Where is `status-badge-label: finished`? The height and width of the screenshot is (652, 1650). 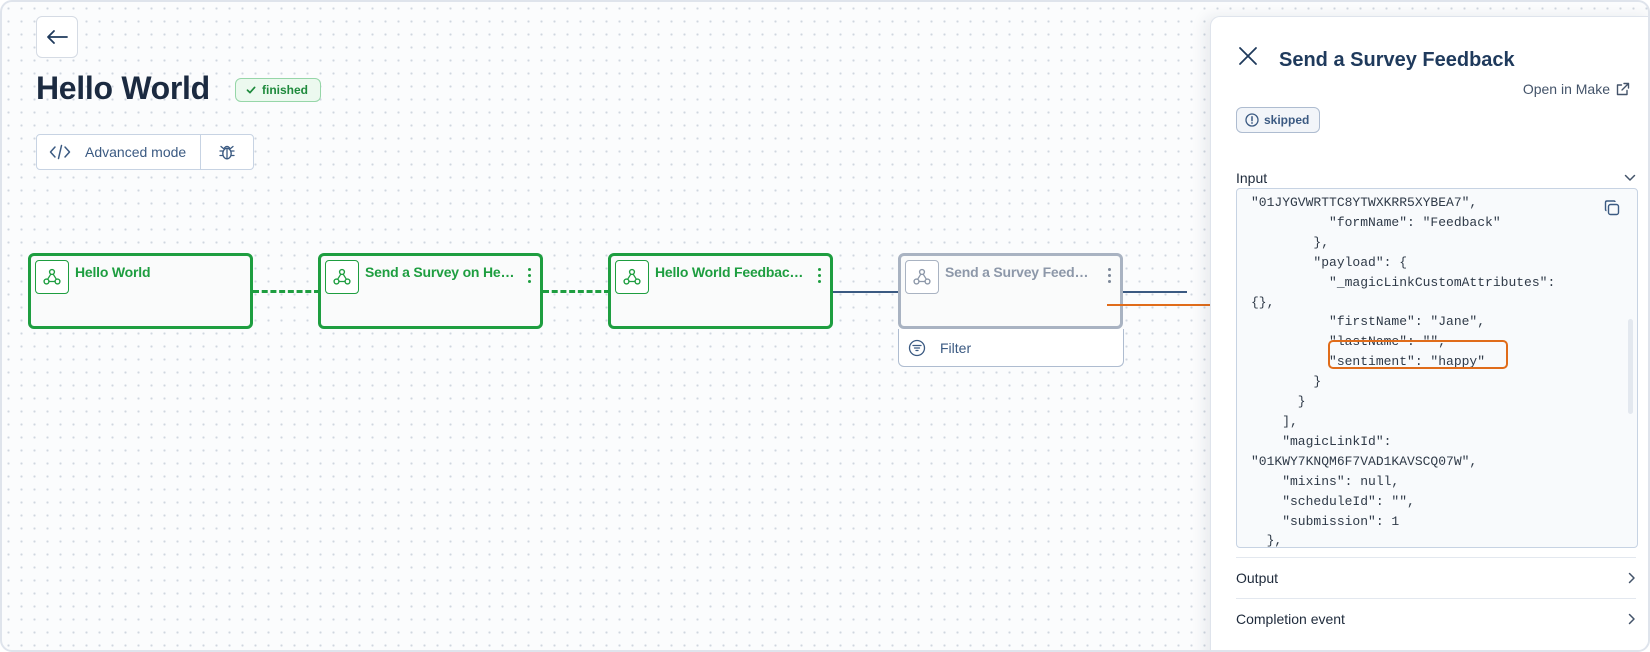
status-badge-label: finished is located at coordinates (285, 90).